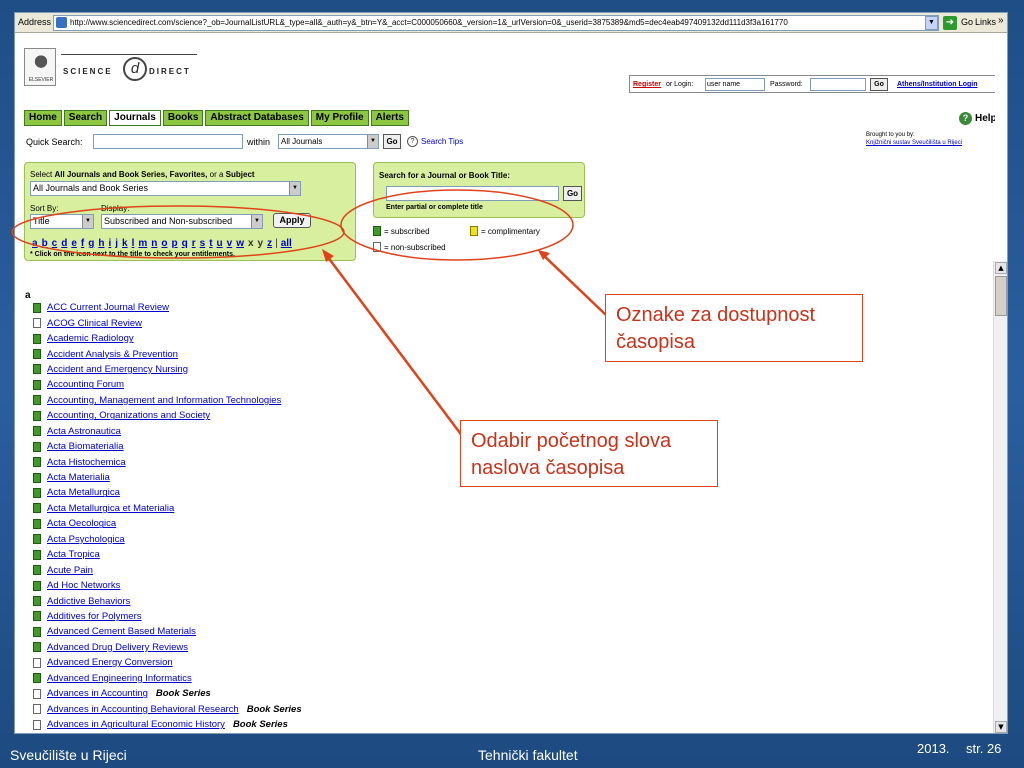  Describe the element at coordinates (442, 141) in the screenshot. I see `search-tips-label: Search Tips` at that location.